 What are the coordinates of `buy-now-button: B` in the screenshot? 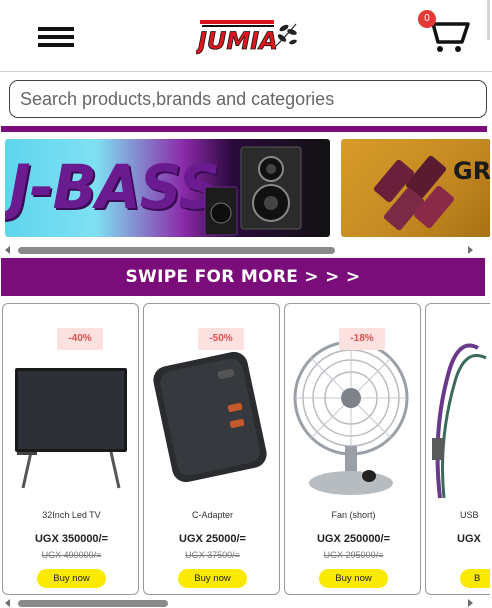 It's located at (475, 578).